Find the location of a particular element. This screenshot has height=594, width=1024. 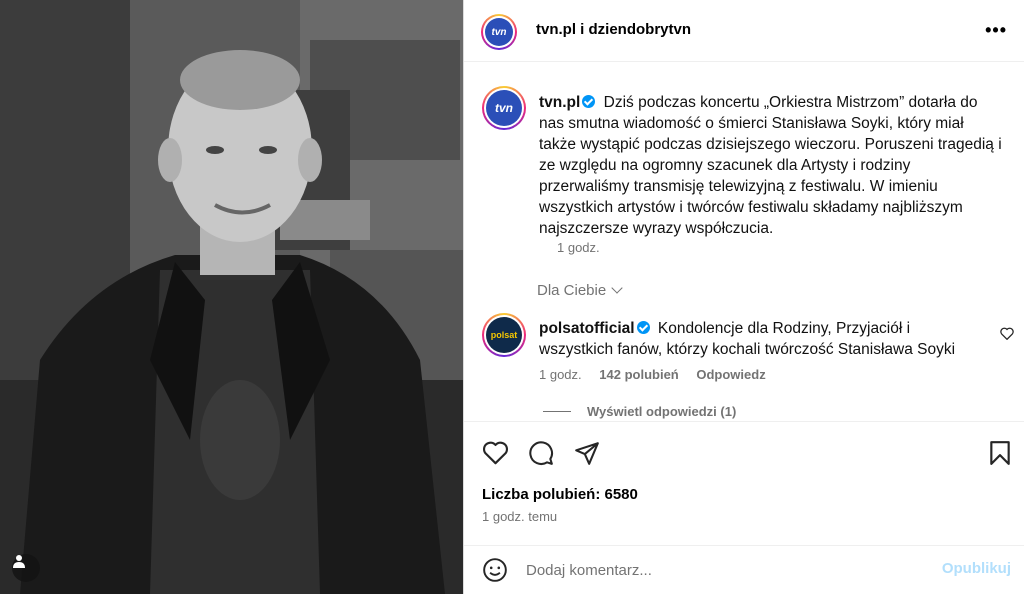

post-header: tvn tvn.pl i dziendobrytvn ••• is located at coordinates (744, 31).